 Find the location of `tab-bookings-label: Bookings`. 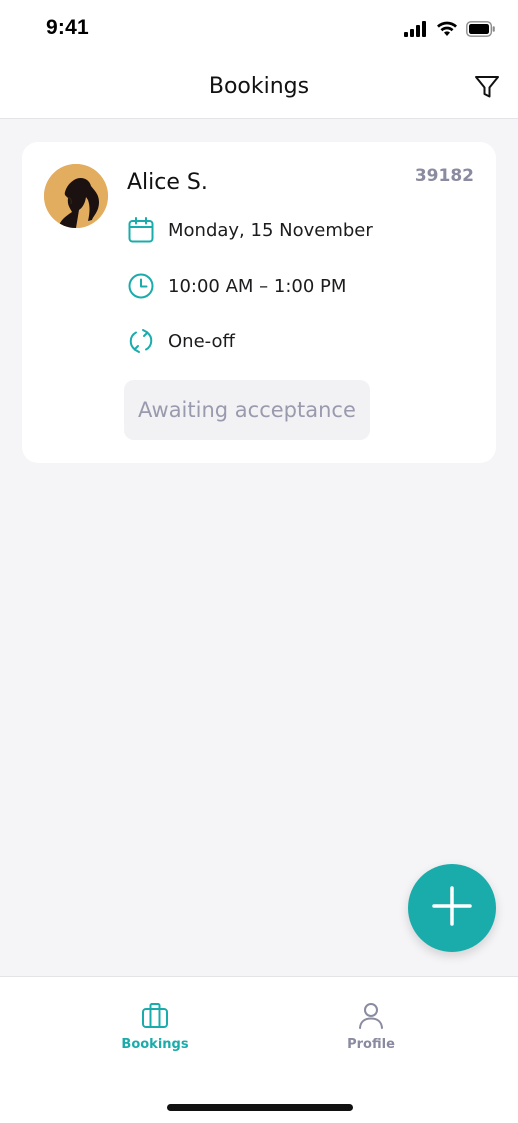

tab-bookings-label: Bookings is located at coordinates (155, 1044).